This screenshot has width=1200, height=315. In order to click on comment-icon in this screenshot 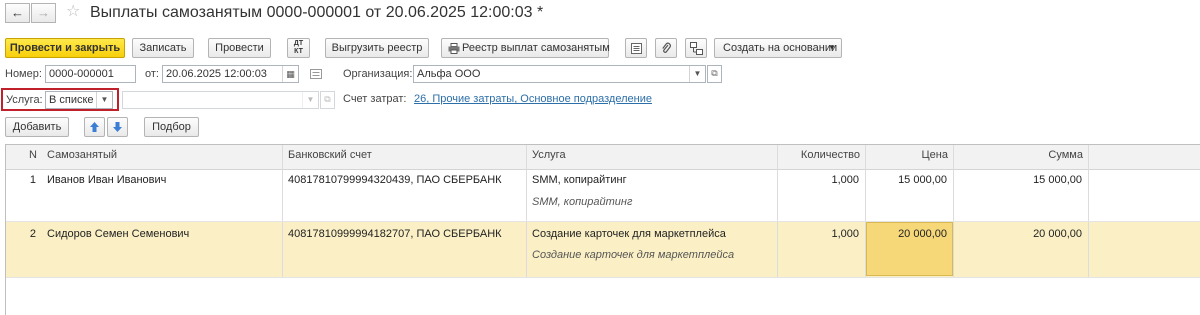, I will do `click(316, 75)`.